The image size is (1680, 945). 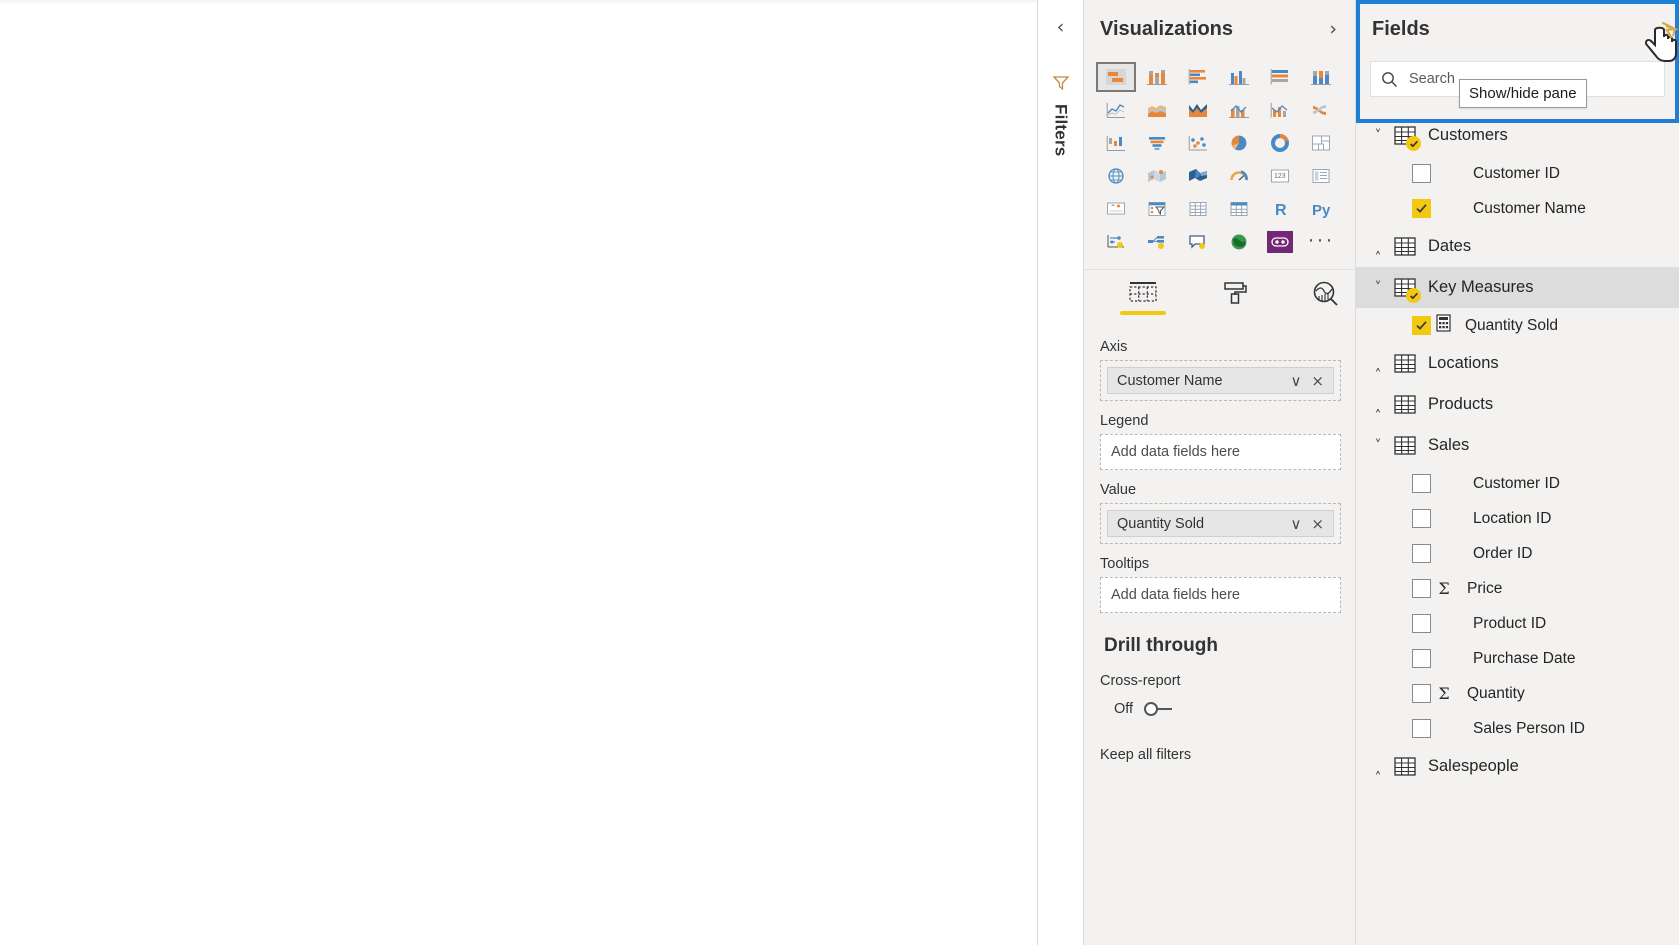 What do you see at coordinates (1239, 110) in the screenshot?
I see `line-and-stacked-column-chart-icon` at bounding box center [1239, 110].